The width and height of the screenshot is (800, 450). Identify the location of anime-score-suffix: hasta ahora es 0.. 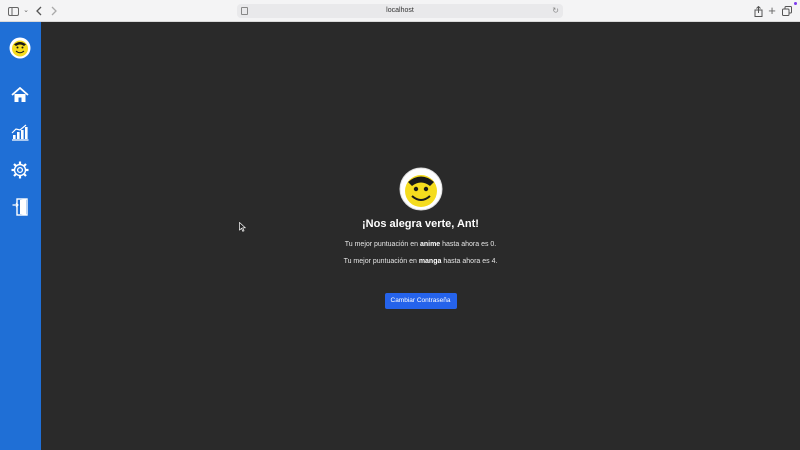
(468, 244).